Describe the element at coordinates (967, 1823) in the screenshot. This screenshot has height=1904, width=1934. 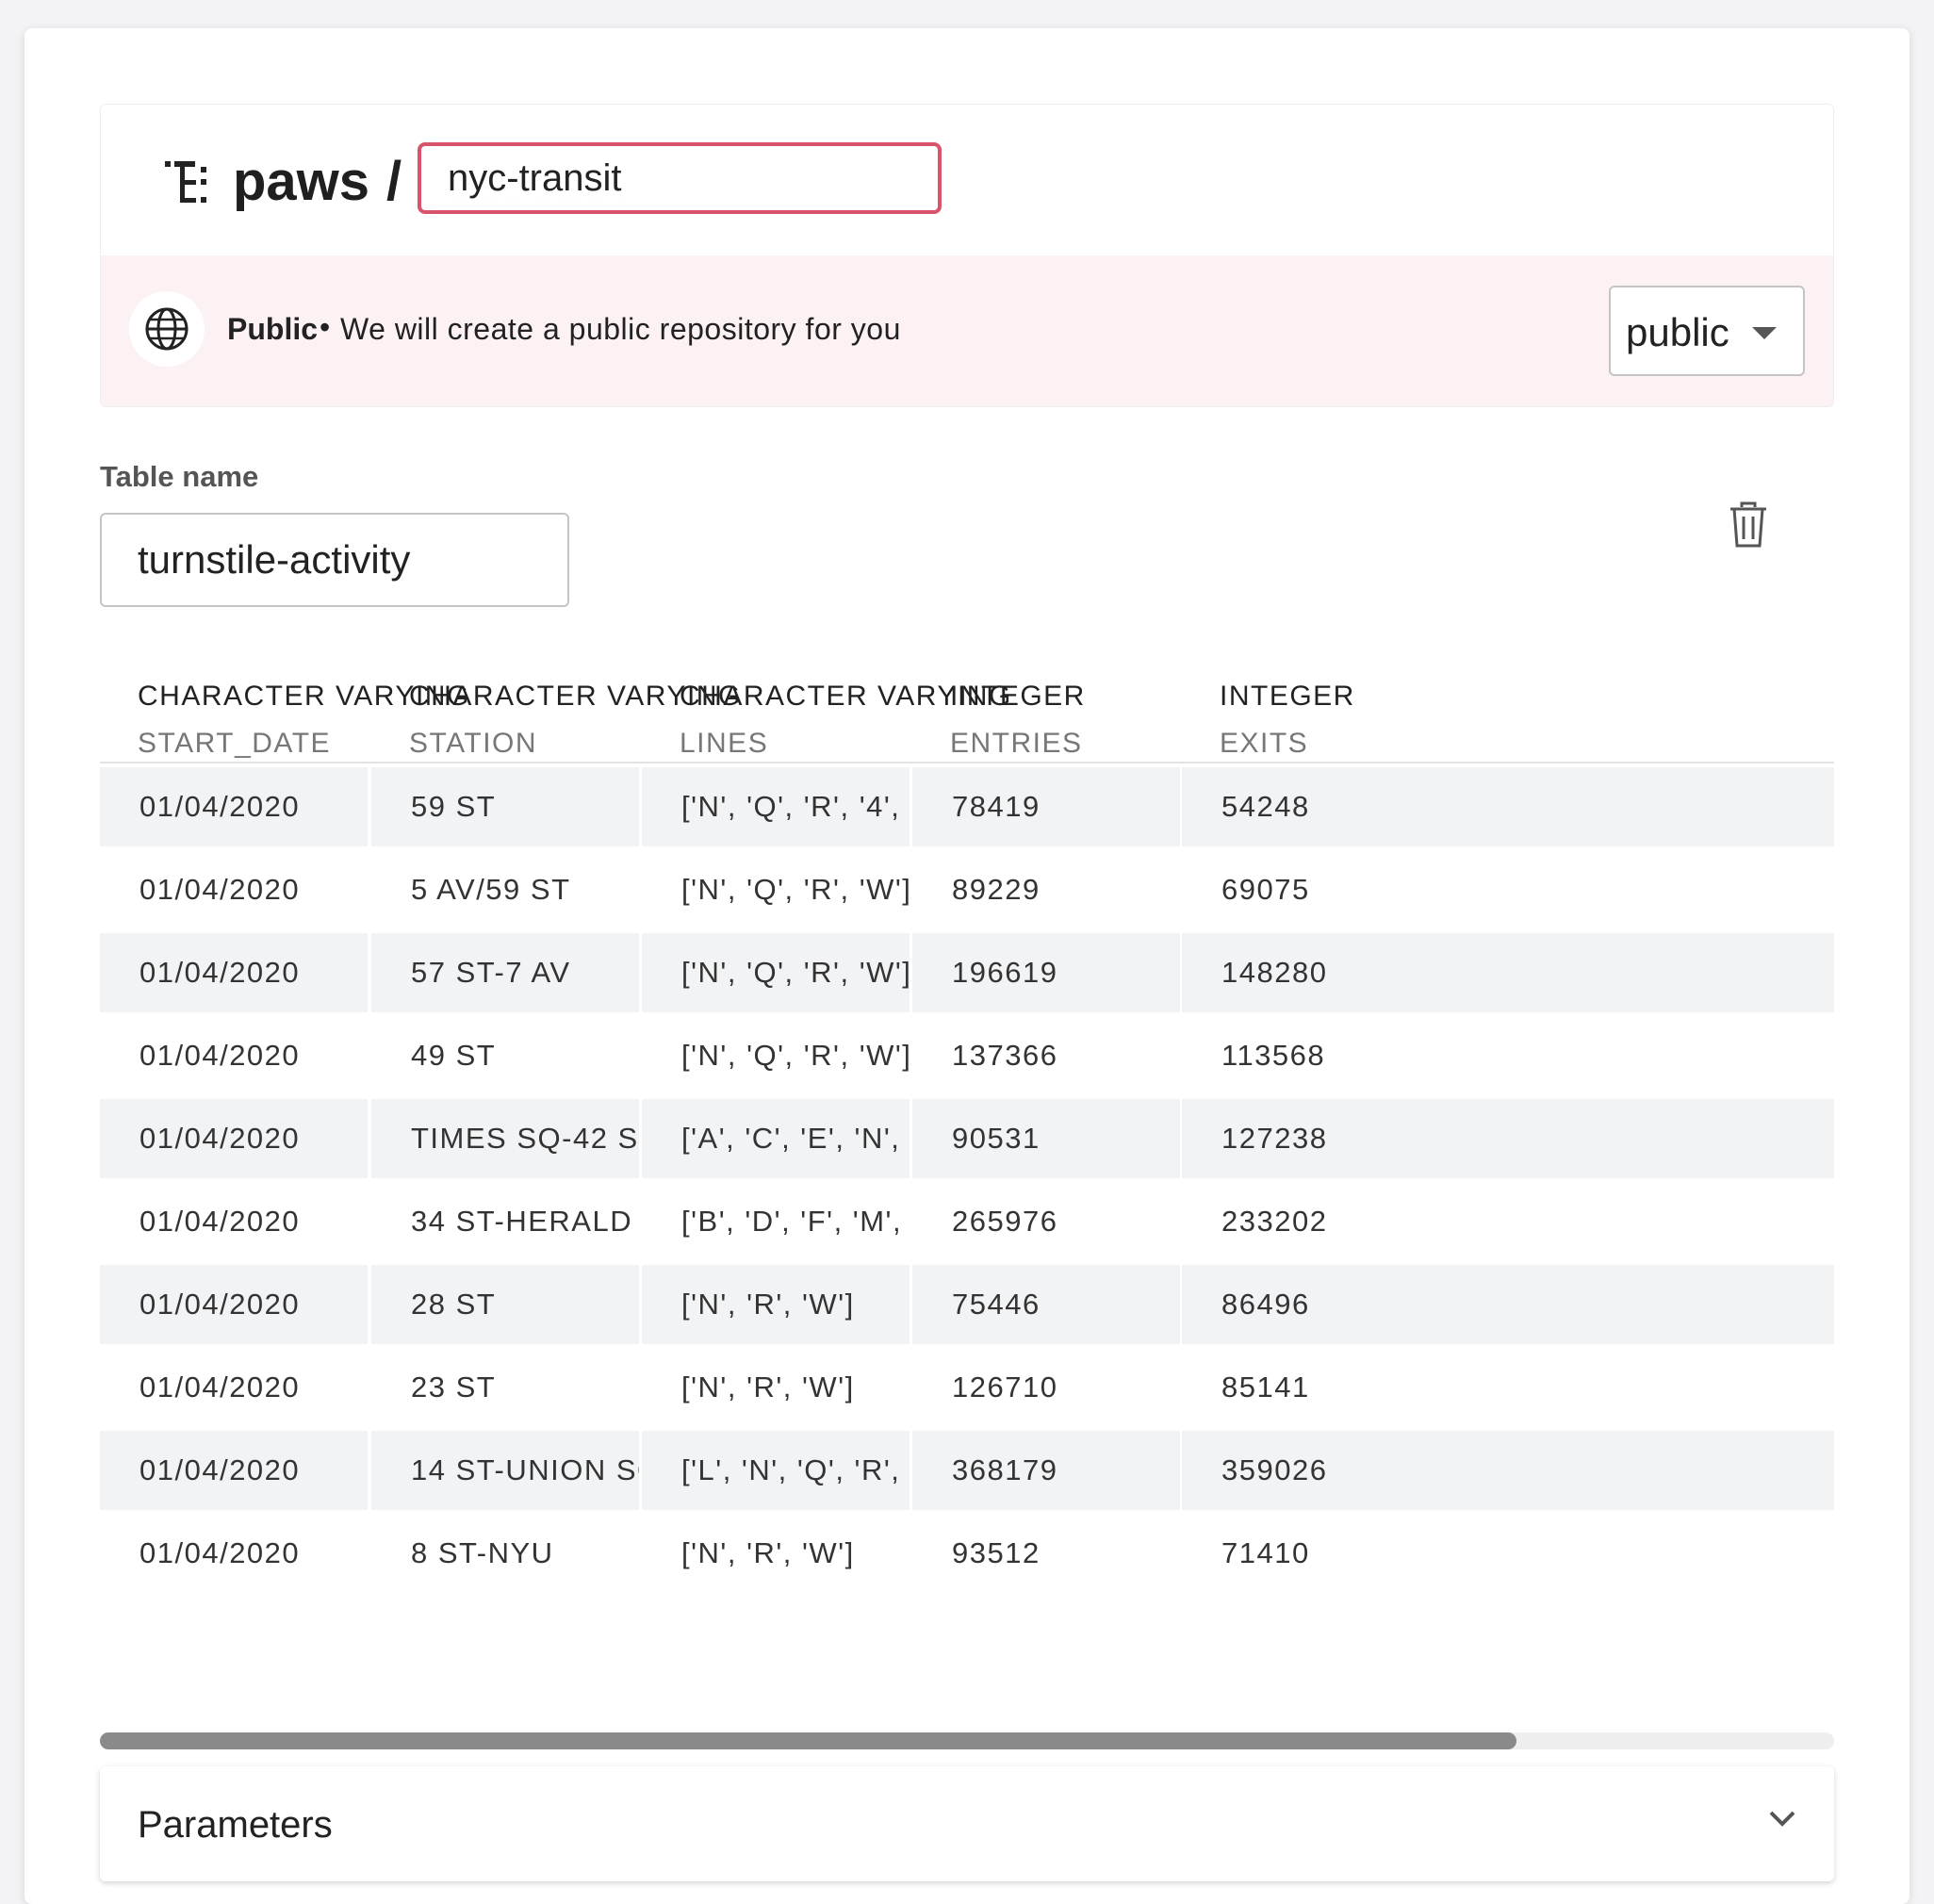
I see `parameters-accordion: Parameters` at that location.